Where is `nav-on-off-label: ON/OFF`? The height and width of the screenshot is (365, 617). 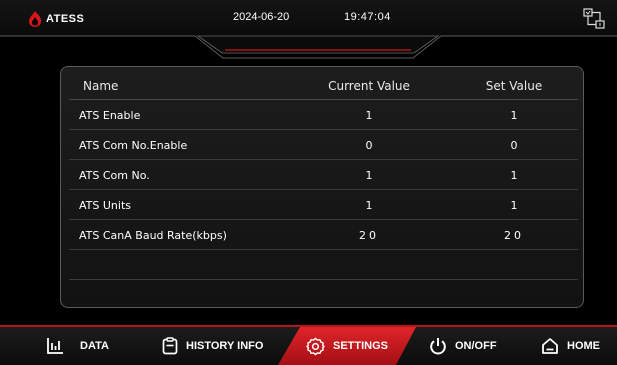 nav-on-off-label: ON/OFF is located at coordinates (476, 346).